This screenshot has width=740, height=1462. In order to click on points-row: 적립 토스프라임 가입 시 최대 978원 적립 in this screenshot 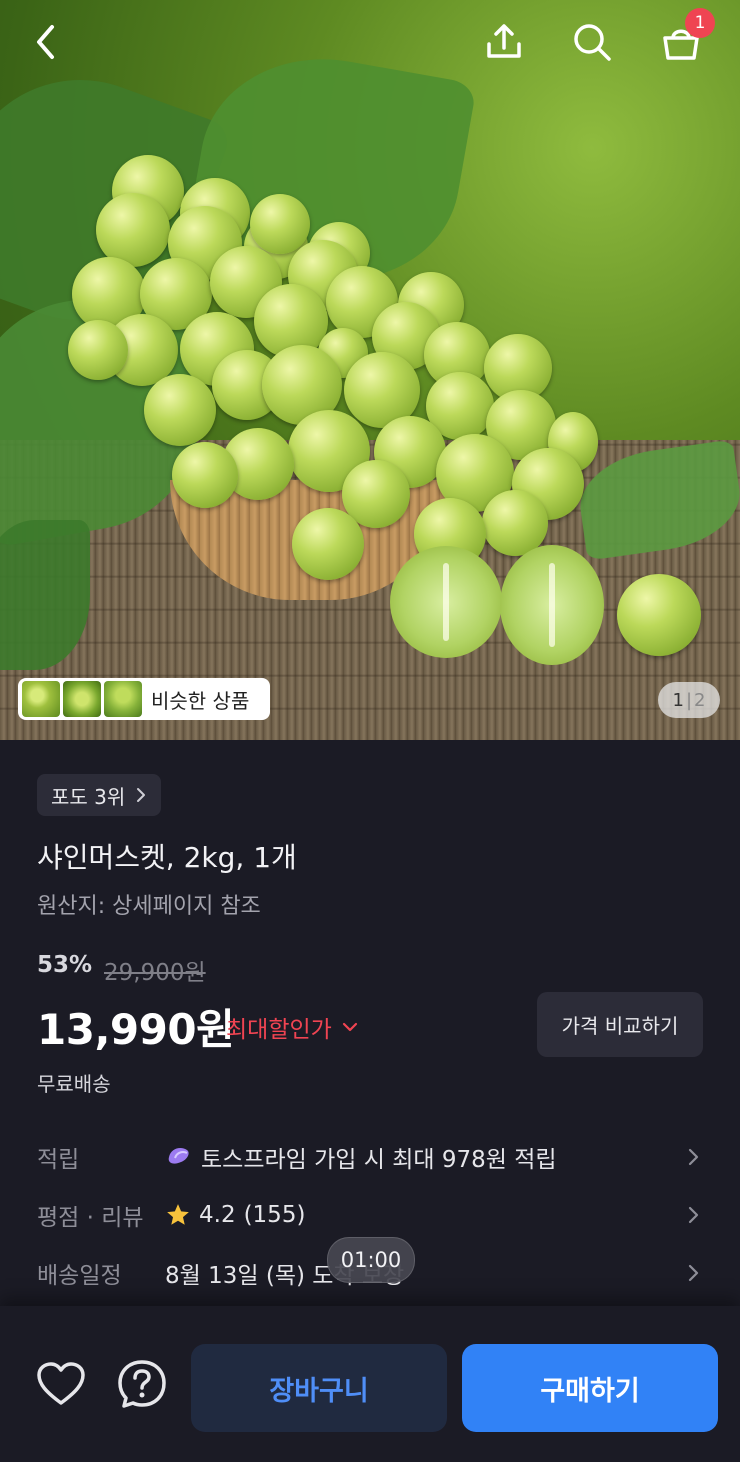, I will do `click(370, 1157)`.